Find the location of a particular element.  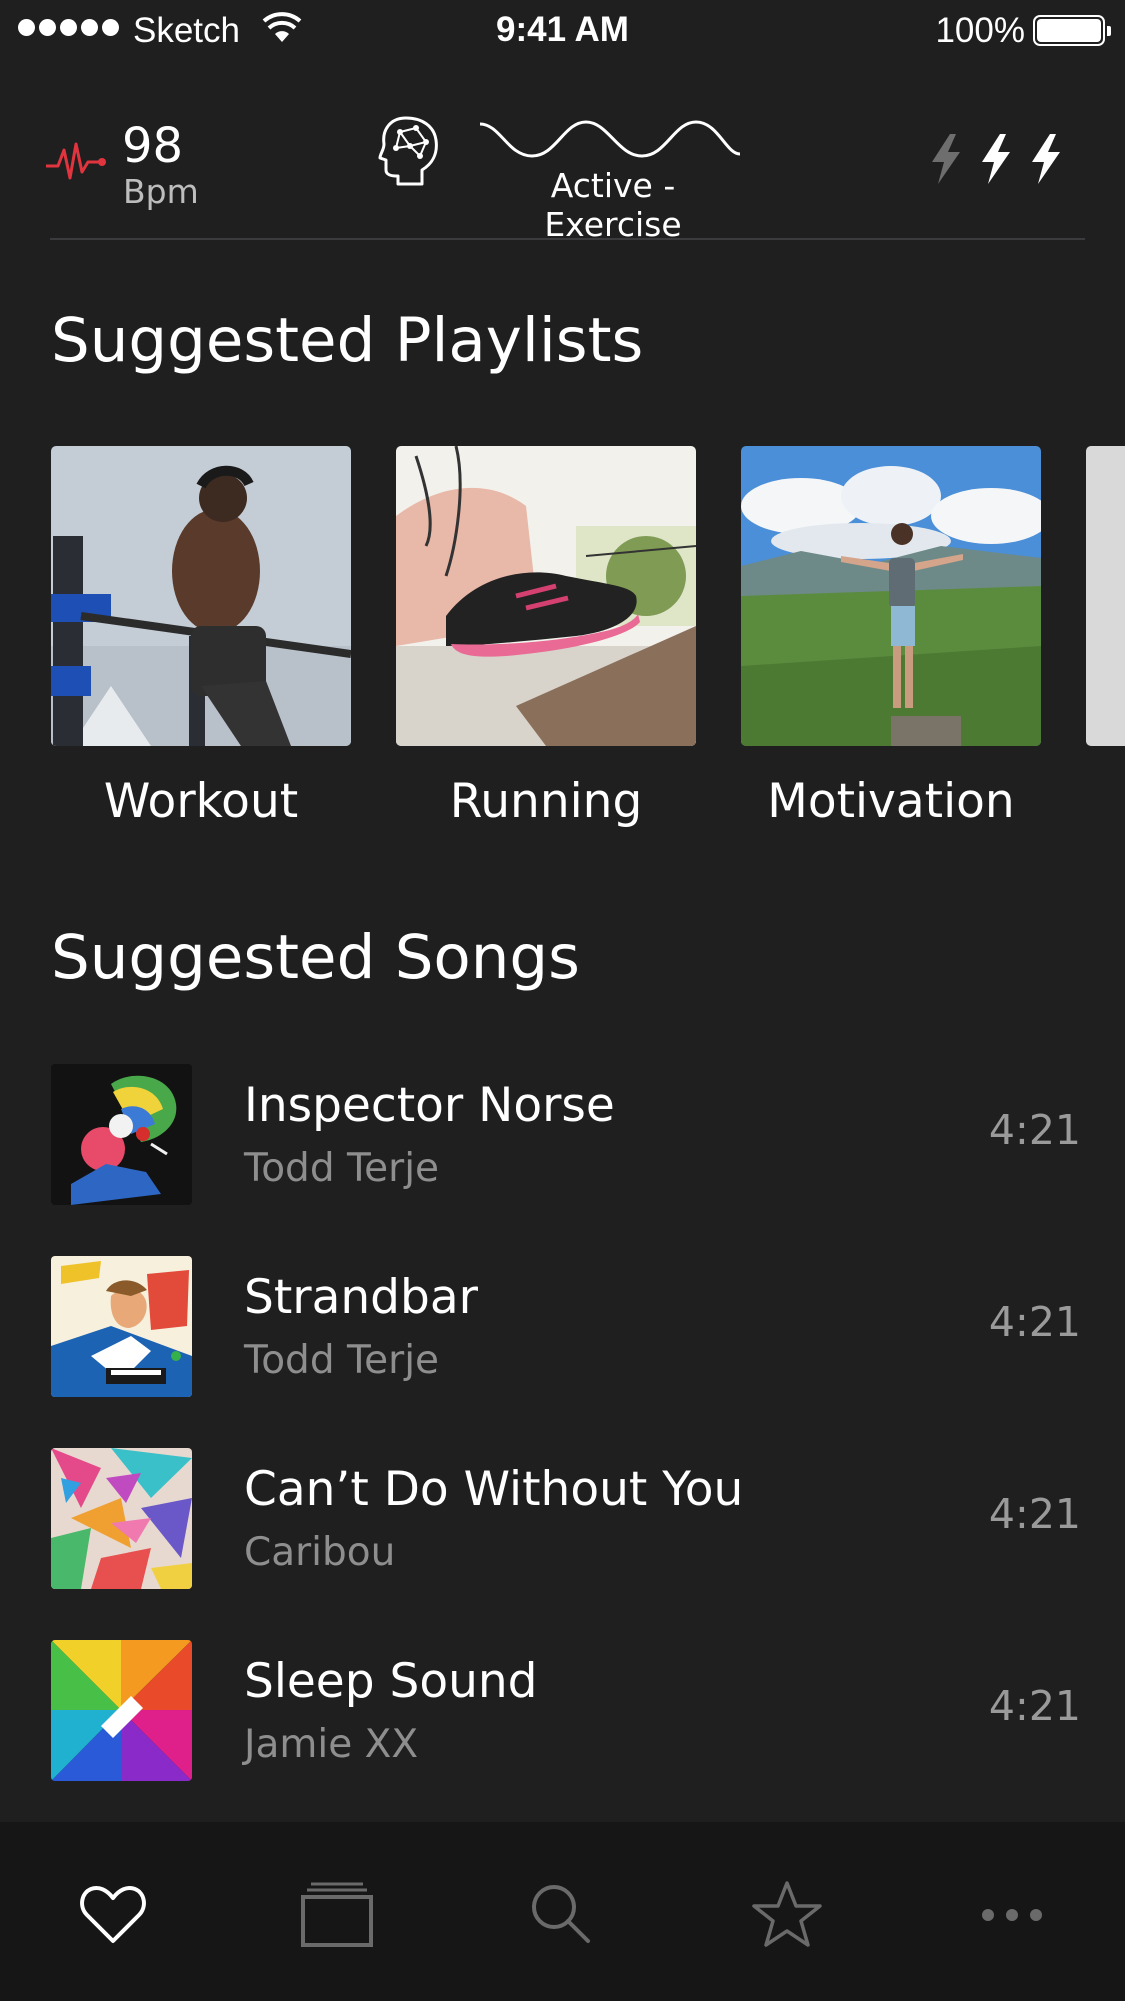

song-title: Strandbar is located at coordinates (361, 1297).